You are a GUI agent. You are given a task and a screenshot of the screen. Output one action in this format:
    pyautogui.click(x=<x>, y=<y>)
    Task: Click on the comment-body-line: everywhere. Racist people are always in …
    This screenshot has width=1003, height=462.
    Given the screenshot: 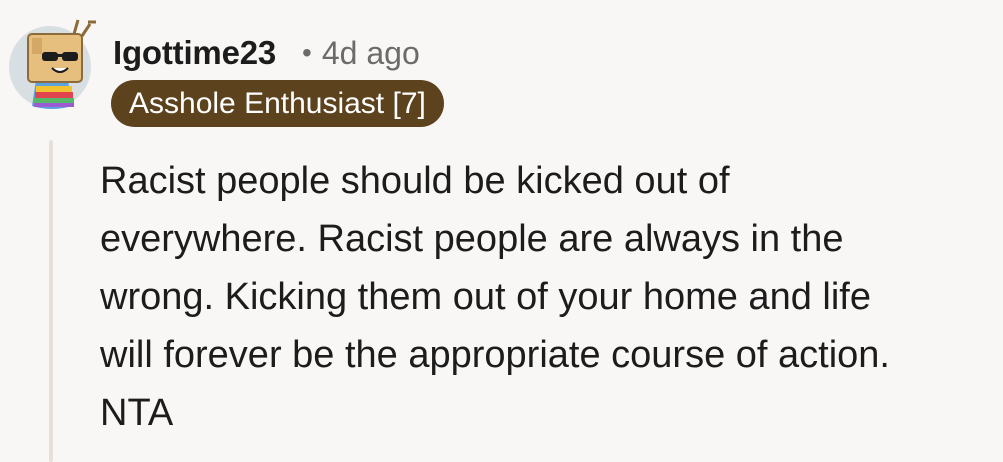 What is the action you would take?
    pyautogui.click(x=472, y=239)
    